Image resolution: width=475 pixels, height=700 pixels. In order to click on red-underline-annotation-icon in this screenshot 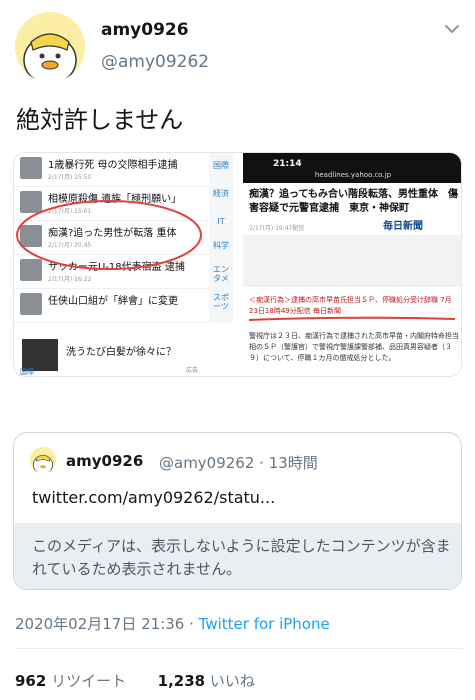, I will do `click(352, 318)`.